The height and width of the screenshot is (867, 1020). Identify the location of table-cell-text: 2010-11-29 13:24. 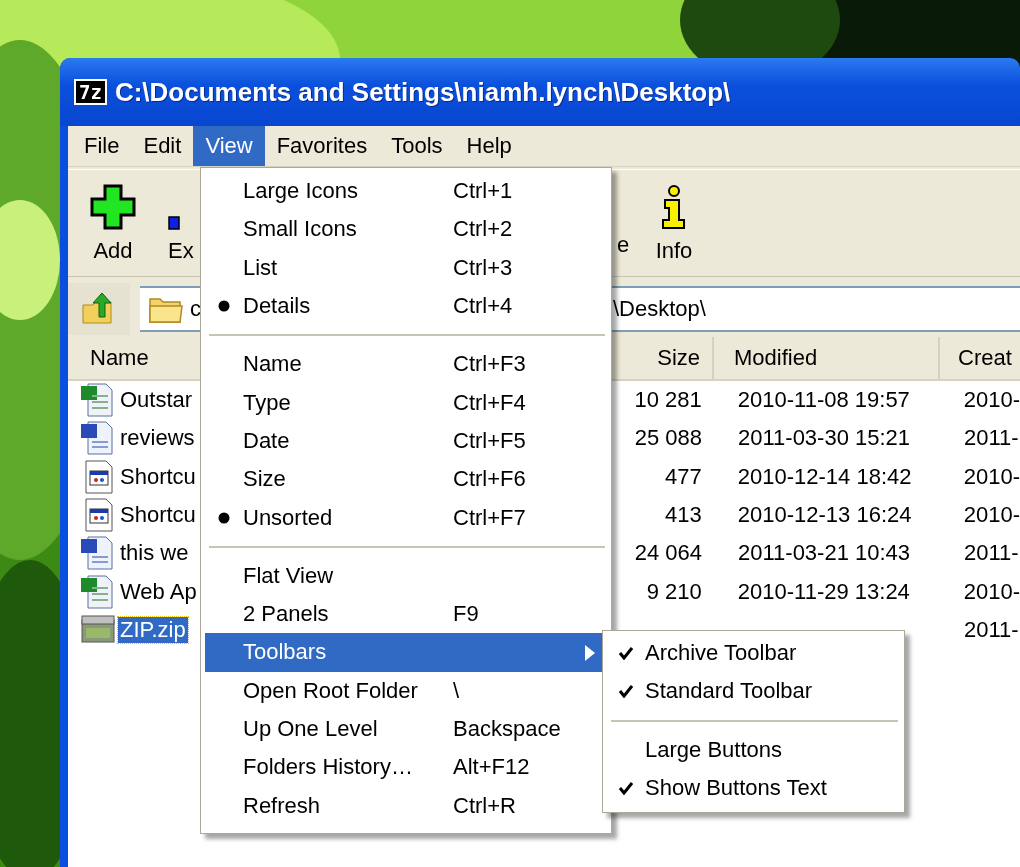
(823, 591).